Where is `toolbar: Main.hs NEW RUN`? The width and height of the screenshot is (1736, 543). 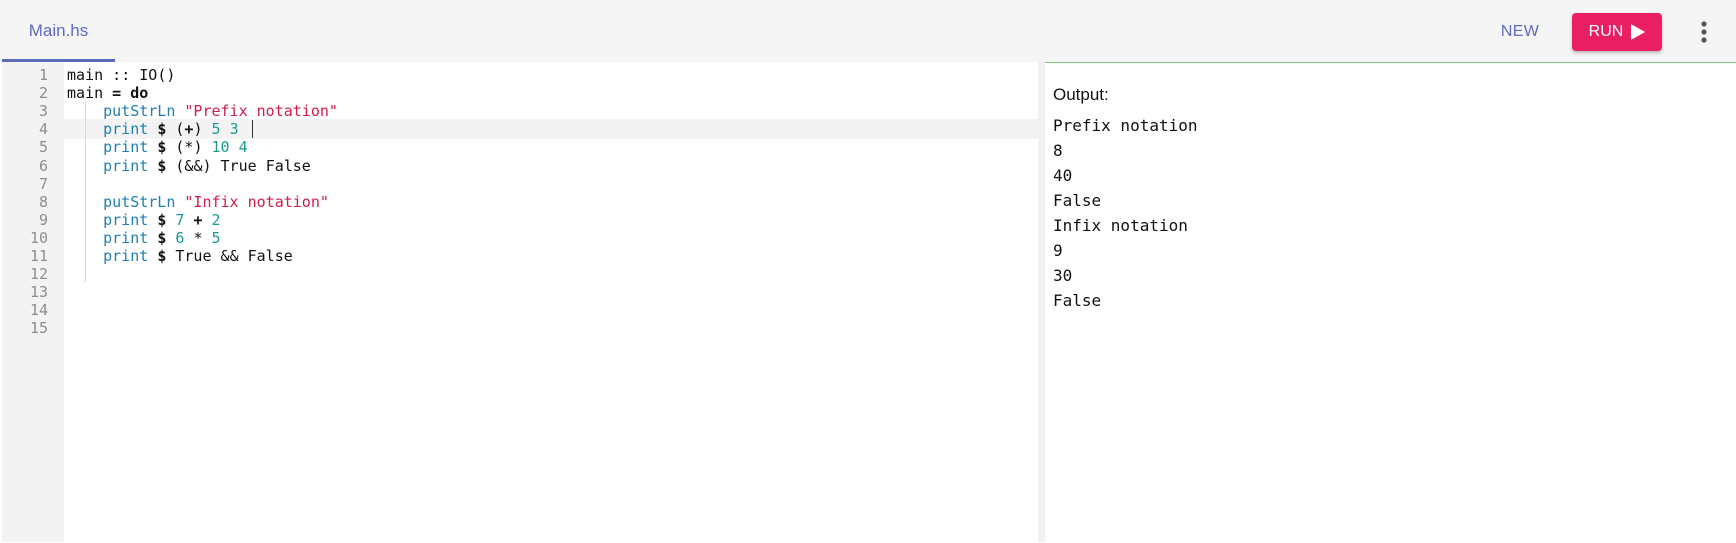 toolbar: Main.hs NEW RUN is located at coordinates (868, 31).